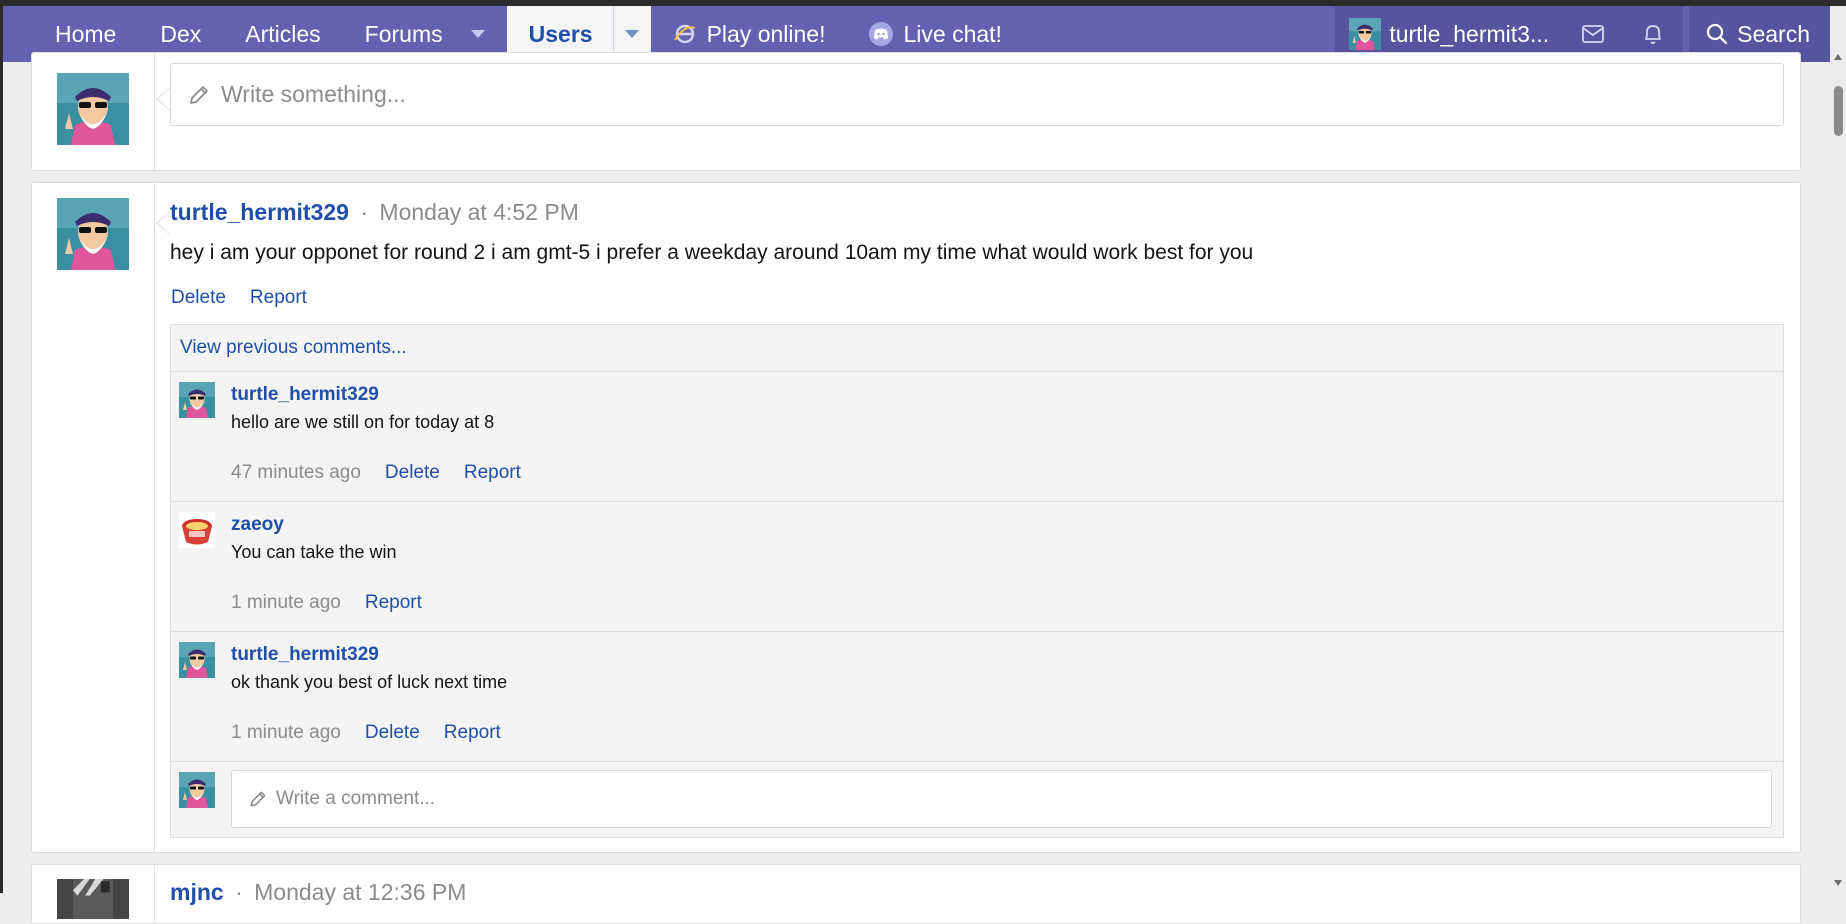 This screenshot has height=924, width=1846. Describe the element at coordinates (952, 33) in the screenshot. I see `nav-live-chat-label: Live chat!` at that location.